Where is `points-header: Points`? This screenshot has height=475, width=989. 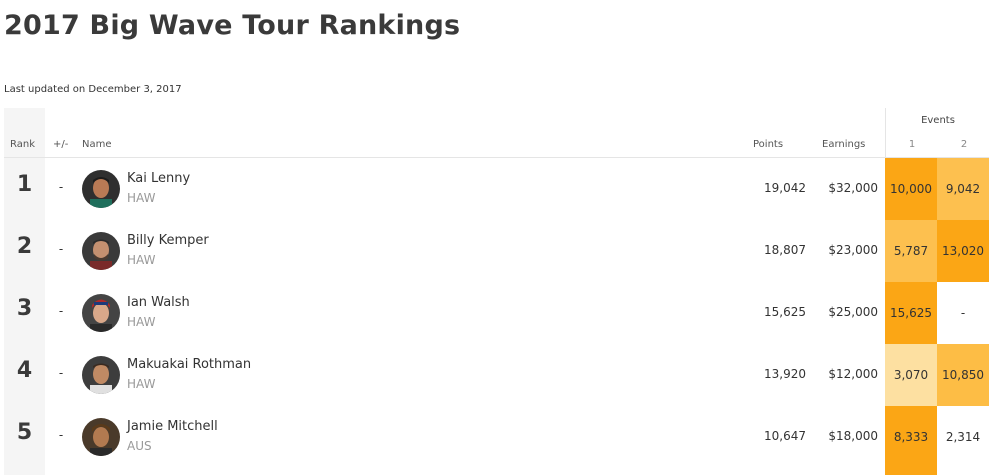 points-header: Points is located at coordinates (768, 144).